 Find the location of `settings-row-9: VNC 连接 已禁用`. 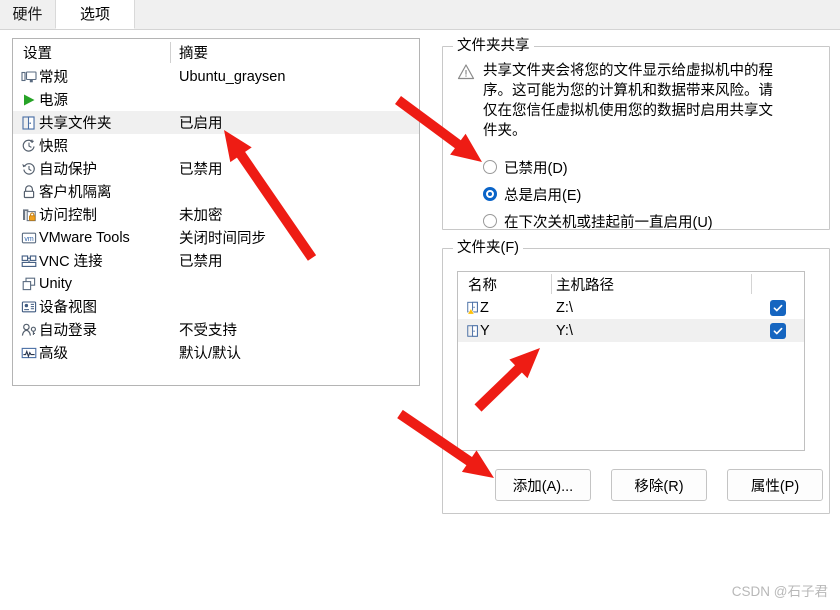

settings-row-9: VNC 连接 已禁用 is located at coordinates (216, 260).